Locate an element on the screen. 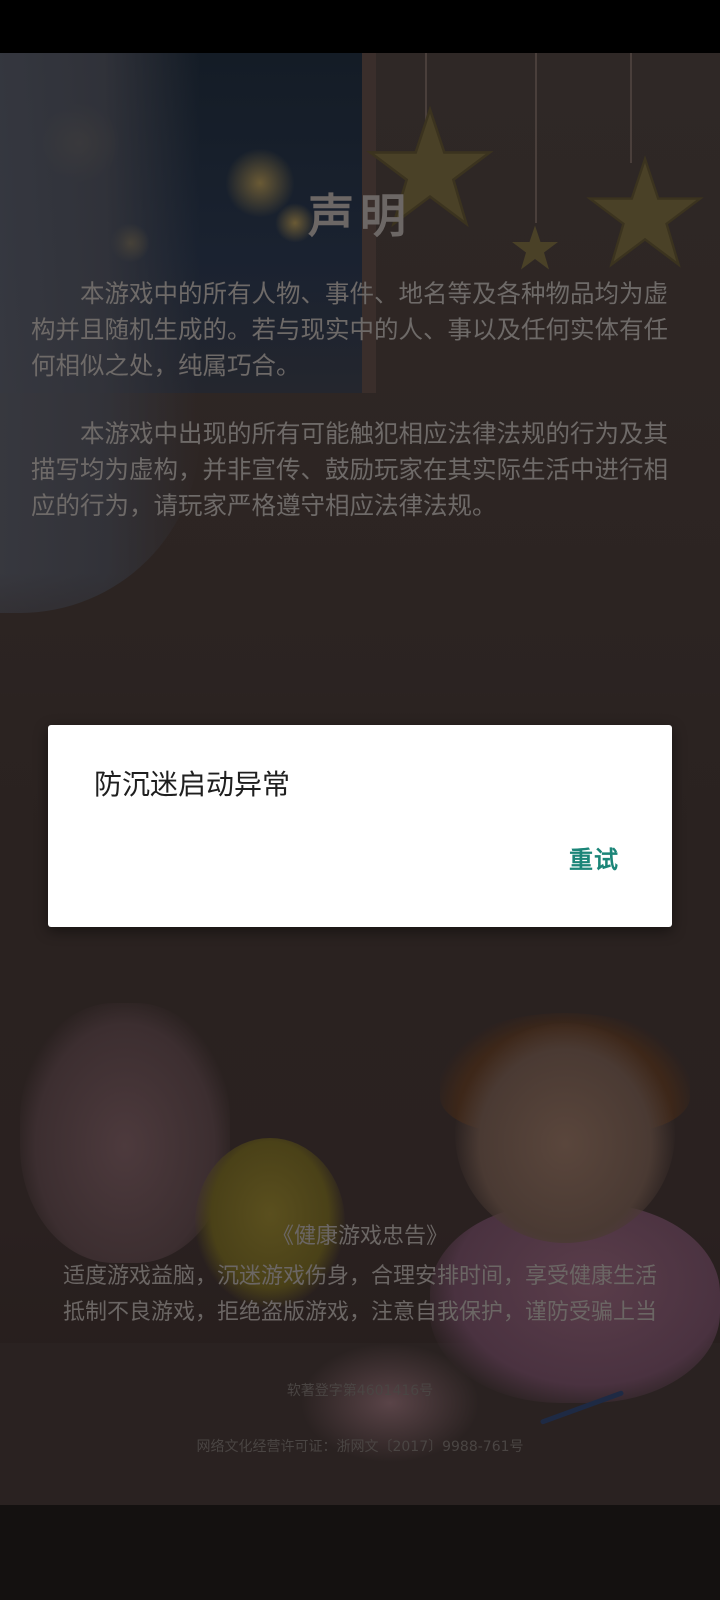 This screenshot has width=720, height=1600. status-bar is located at coordinates (360, 26).